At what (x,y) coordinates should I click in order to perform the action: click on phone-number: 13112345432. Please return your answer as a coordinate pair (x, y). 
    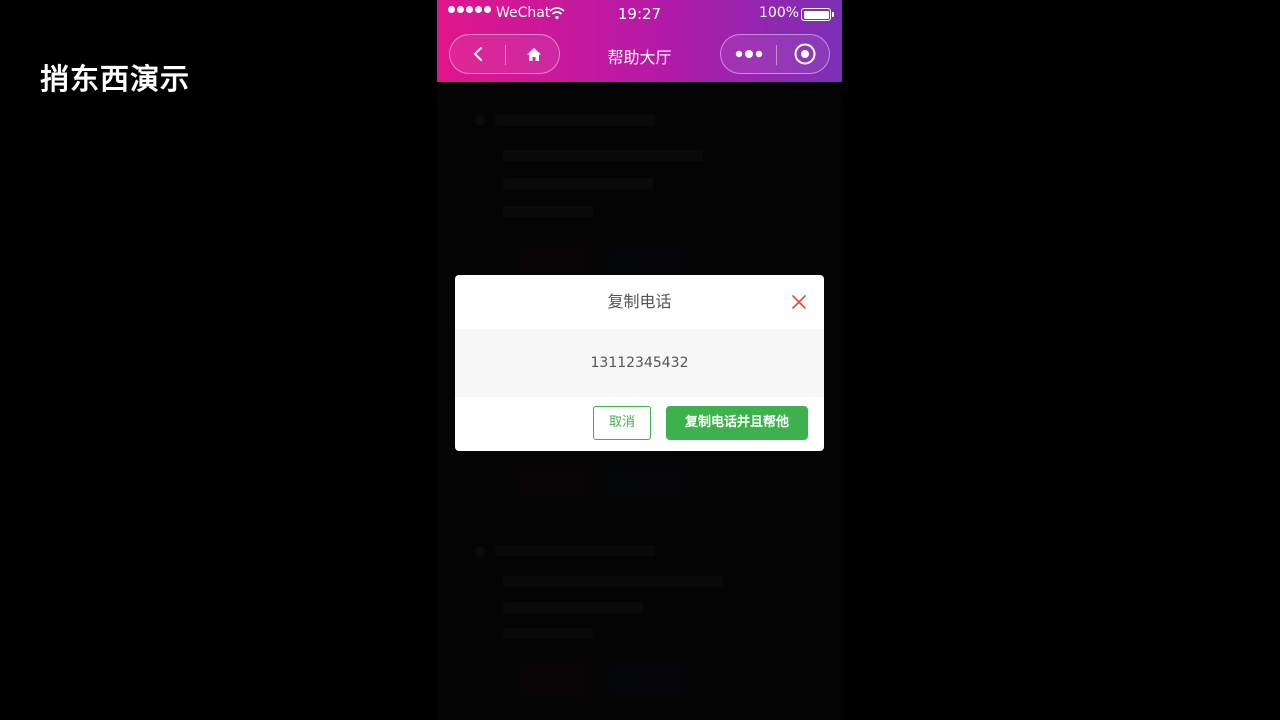
    Looking at the image, I should click on (639, 363).